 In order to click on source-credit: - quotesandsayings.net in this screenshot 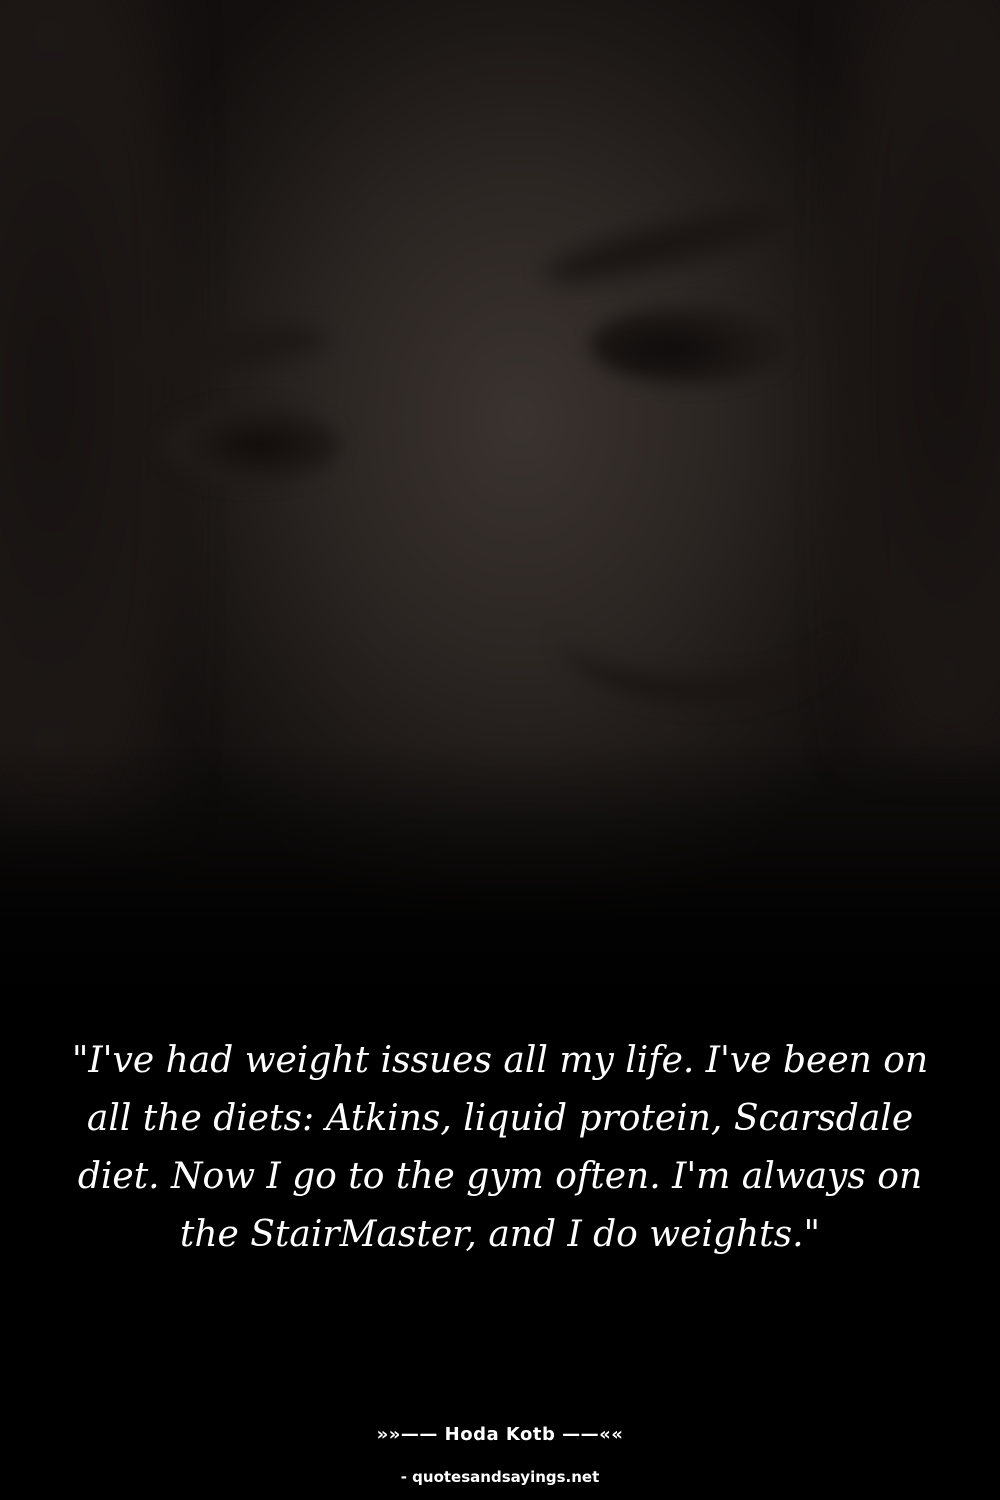, I will do `click(500, 1477)`.